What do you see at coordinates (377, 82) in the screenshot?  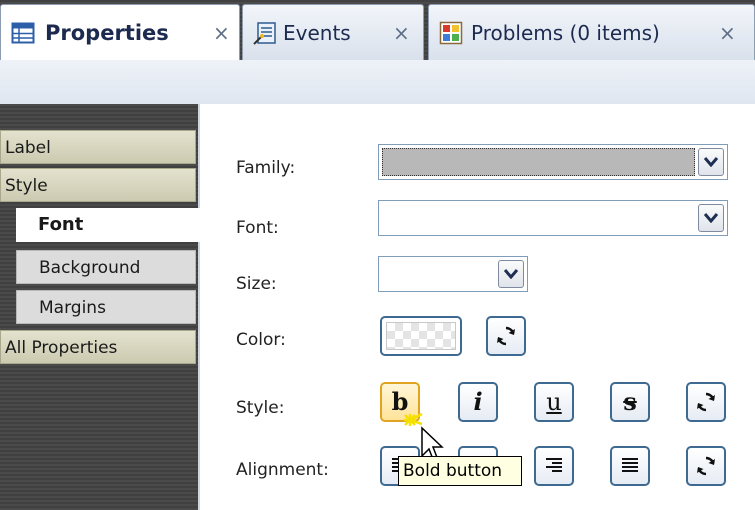 I see `toolbar-strip` at bounding box center [377, 82].